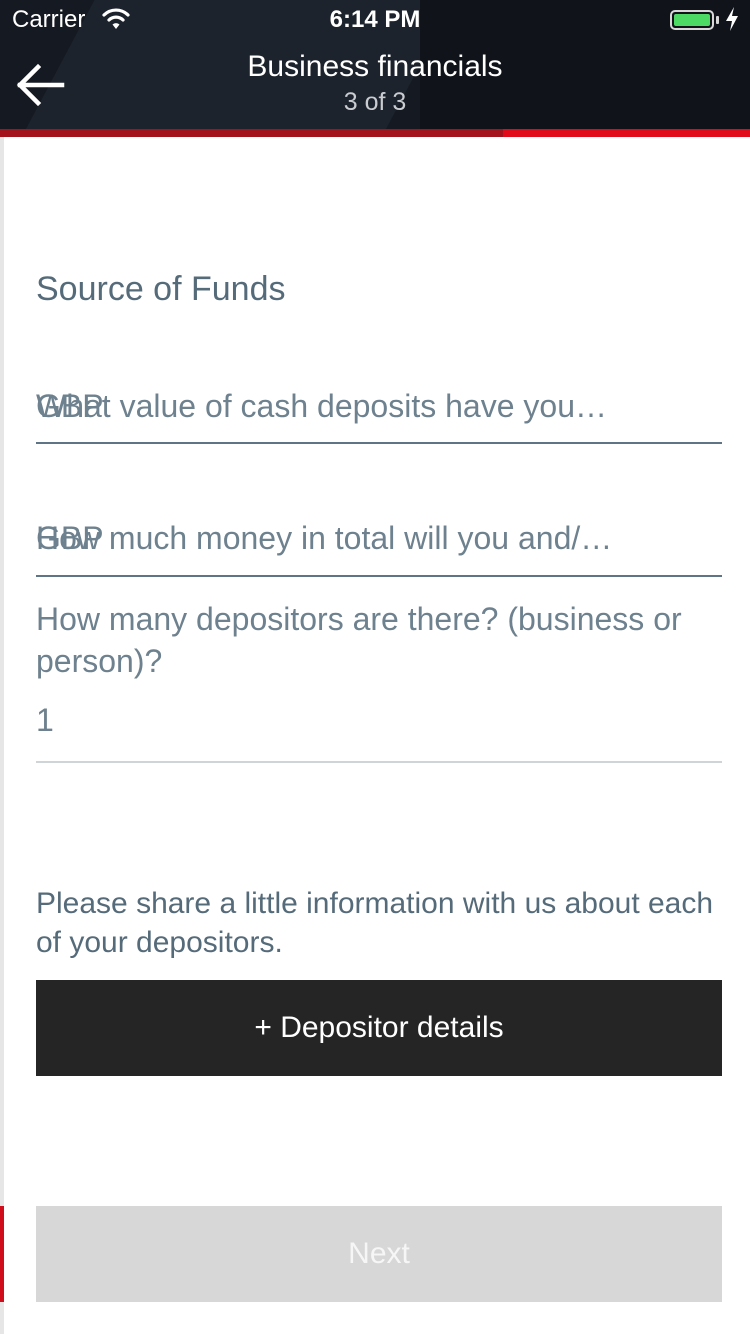 This screenshot has height=1334, width=750. What do you see at coordinates (717, 20) in the screenshot?
I see `battery-tip` at bounding box center [717, 20].